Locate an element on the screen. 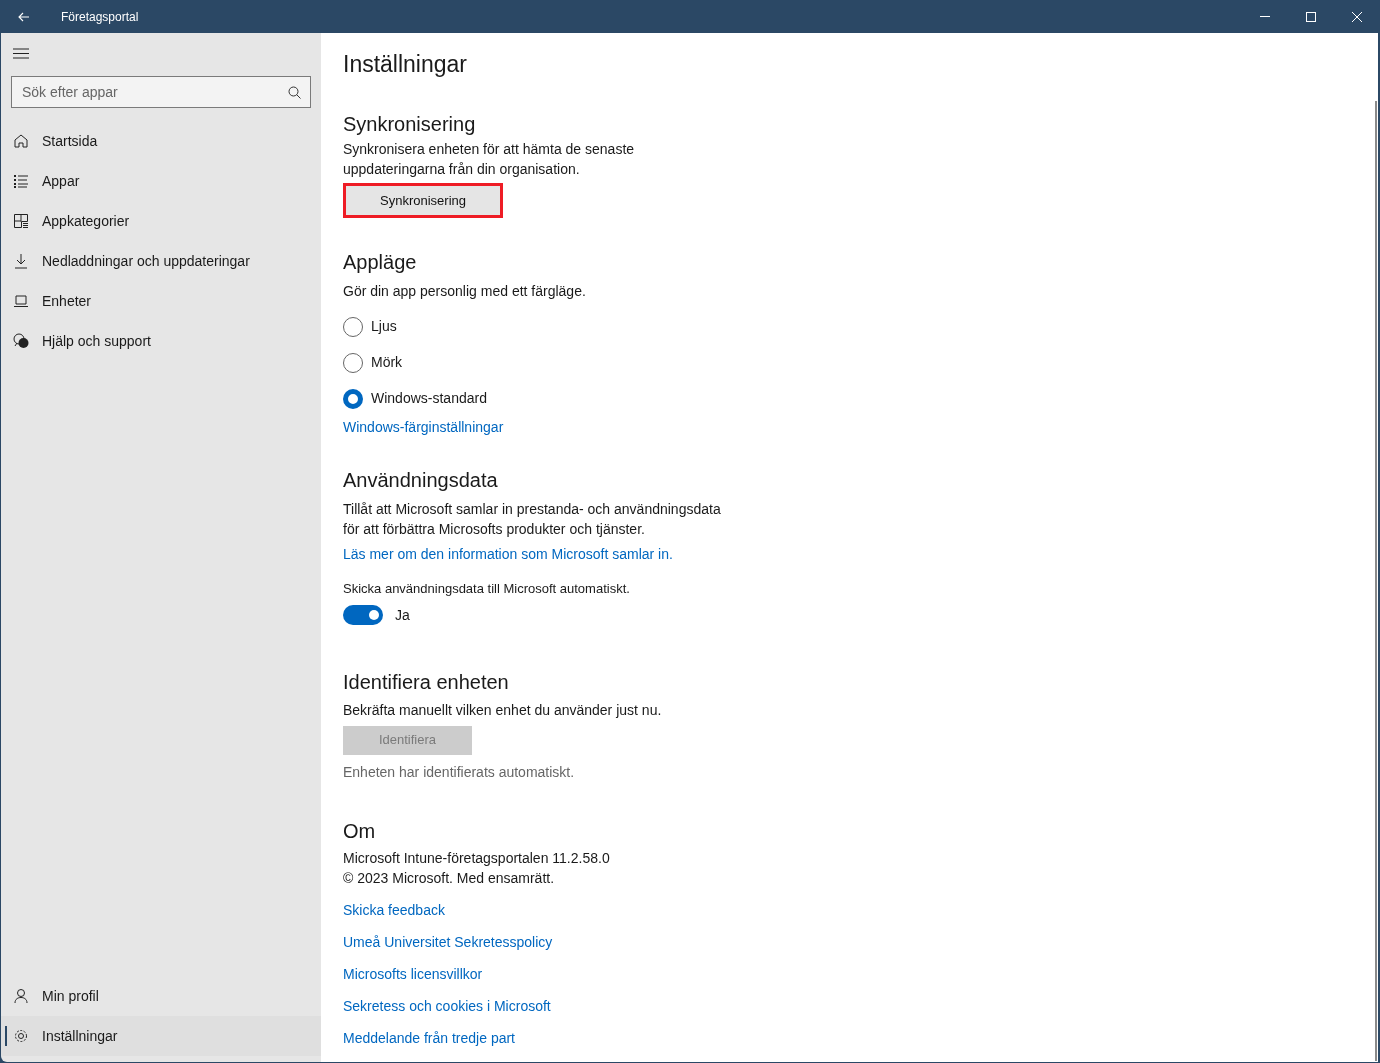  nav-item: Startsida is located at coordinates (161, 141).